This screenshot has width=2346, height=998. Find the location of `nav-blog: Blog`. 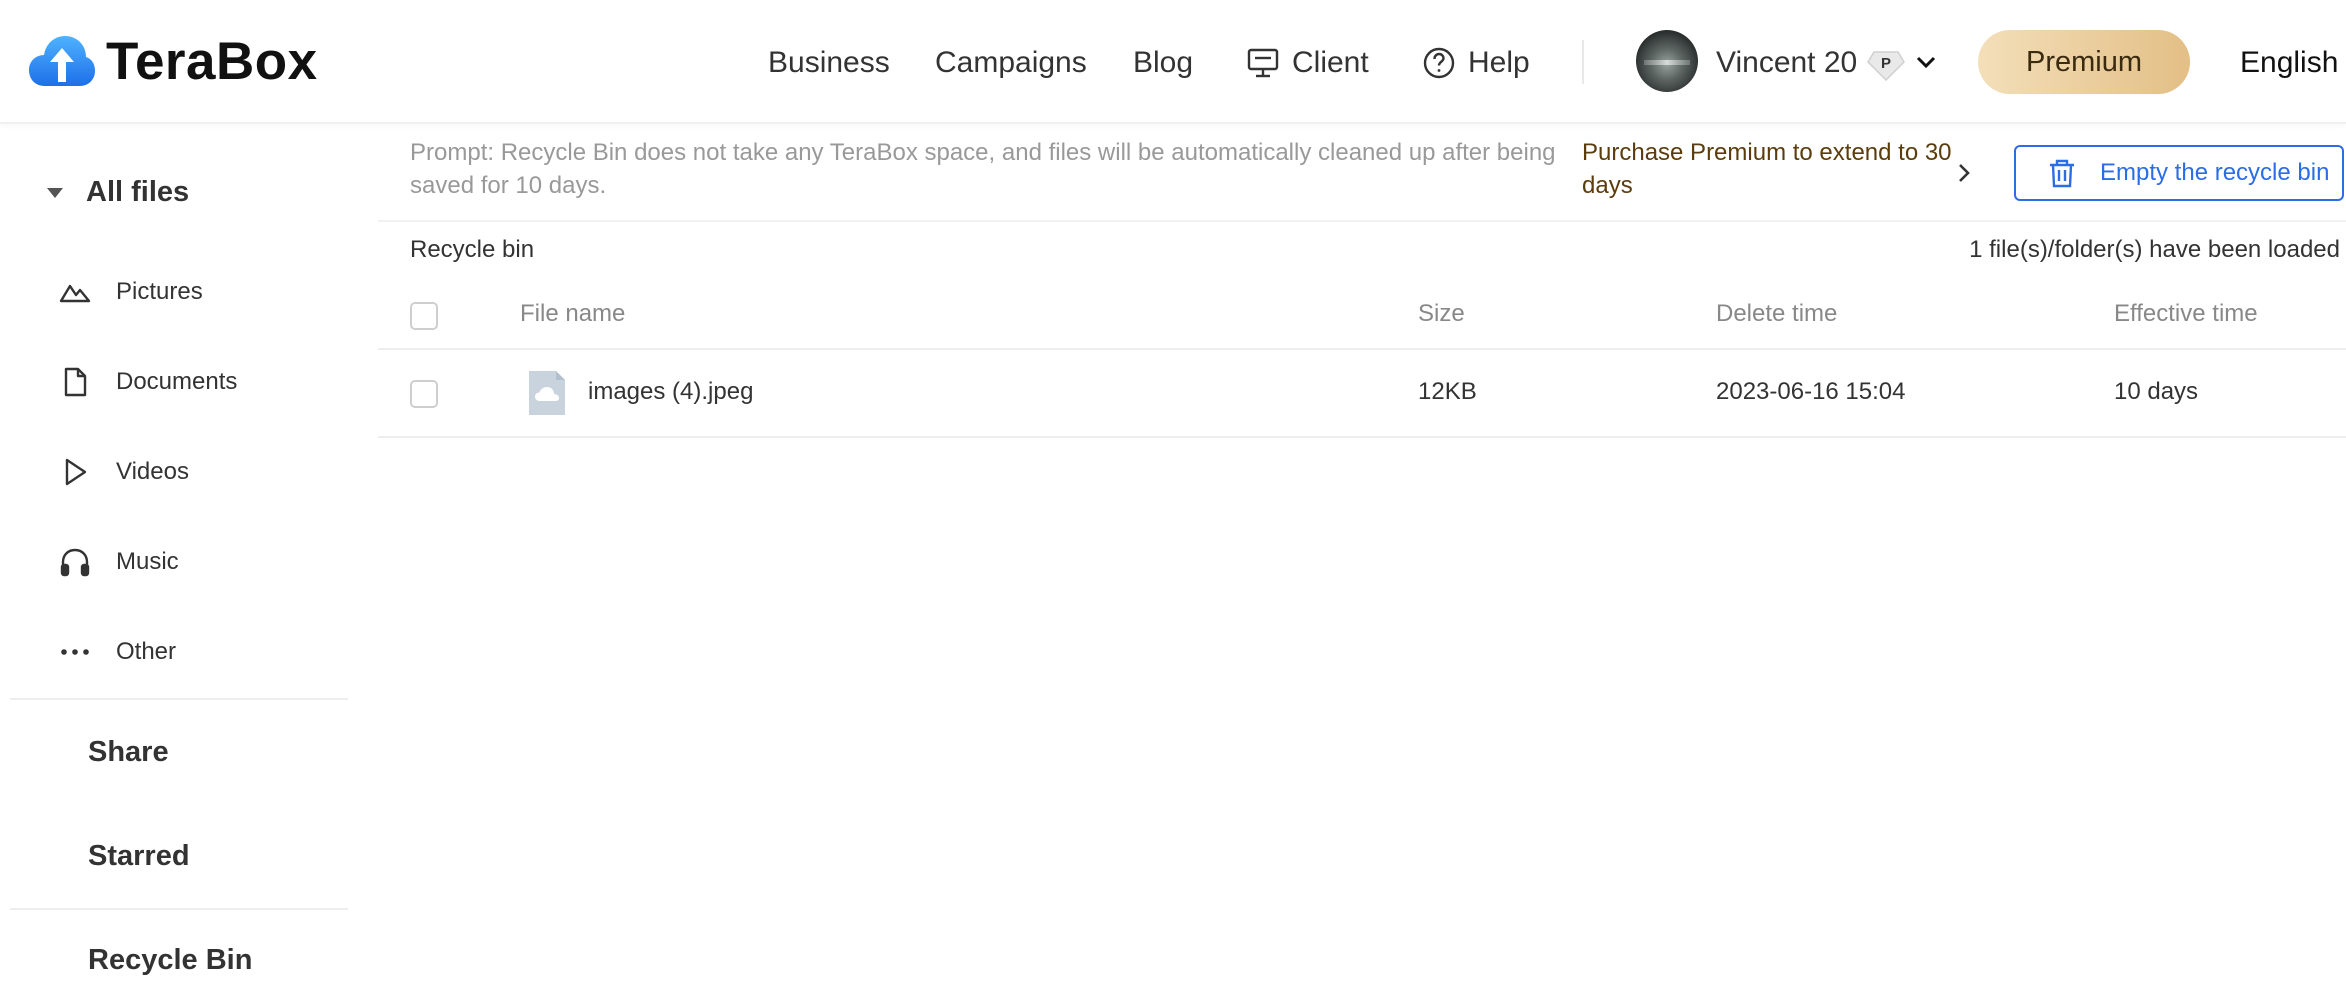

nav-blog: Blog is located at coordinates (1163, 63).